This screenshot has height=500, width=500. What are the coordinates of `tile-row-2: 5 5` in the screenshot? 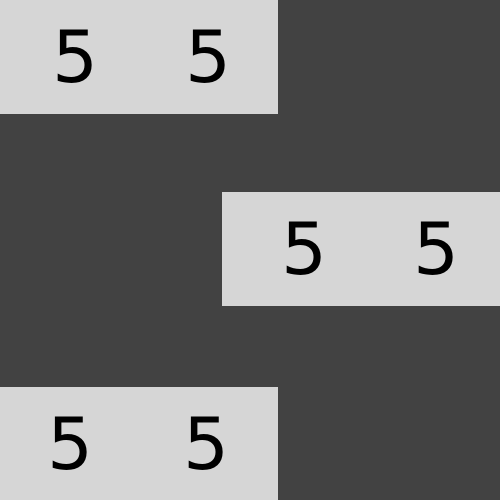 It's located at (361, 249).